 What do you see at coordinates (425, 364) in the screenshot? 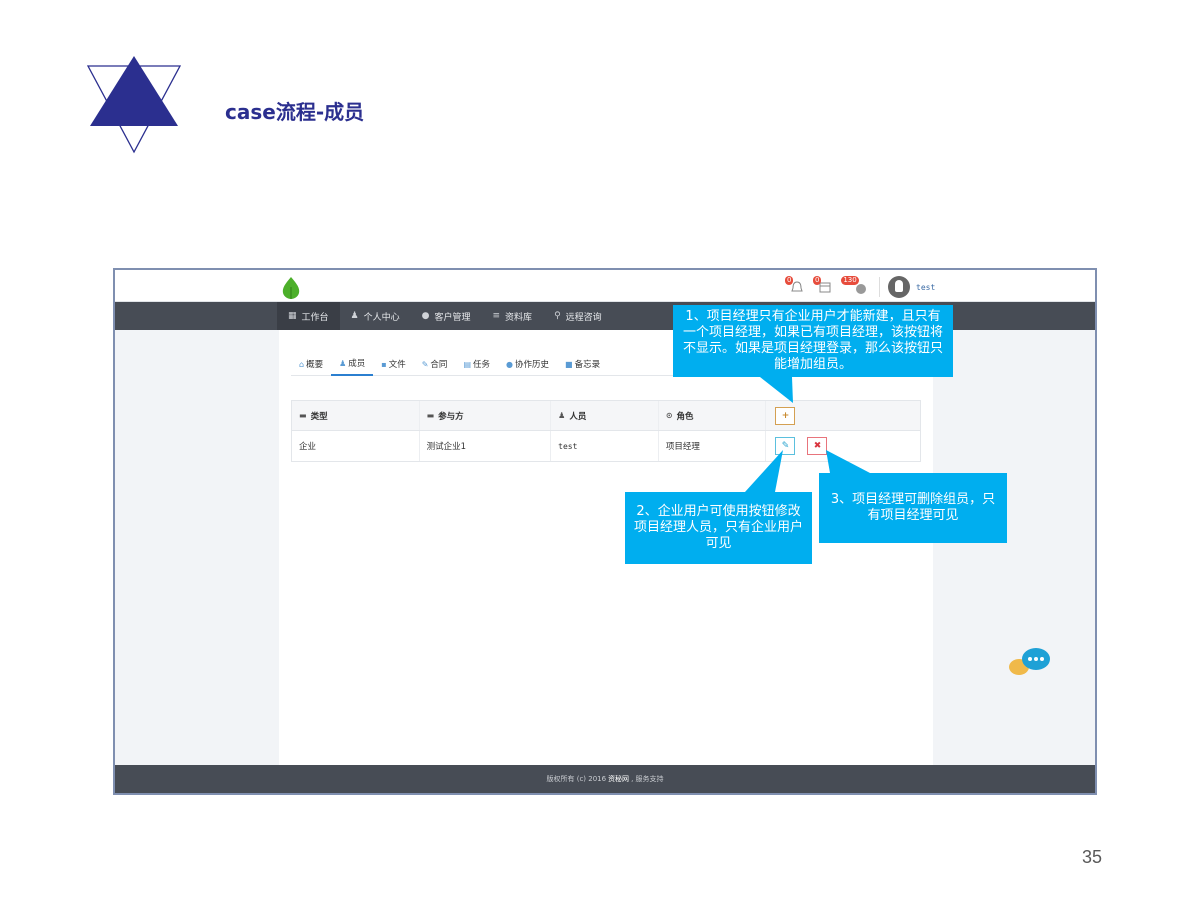
I see `paperclip-icon: ✎` at bounding box center [425, 364].